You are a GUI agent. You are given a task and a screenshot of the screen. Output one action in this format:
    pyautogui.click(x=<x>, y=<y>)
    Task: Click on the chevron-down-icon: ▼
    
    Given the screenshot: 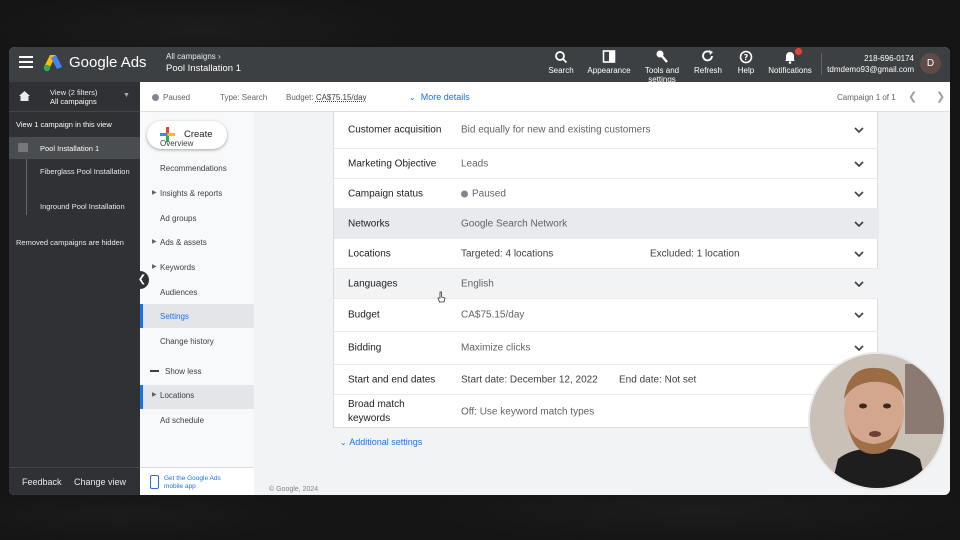 What is the action you would take?
    pyautogui.click(x=126, y=95)
    